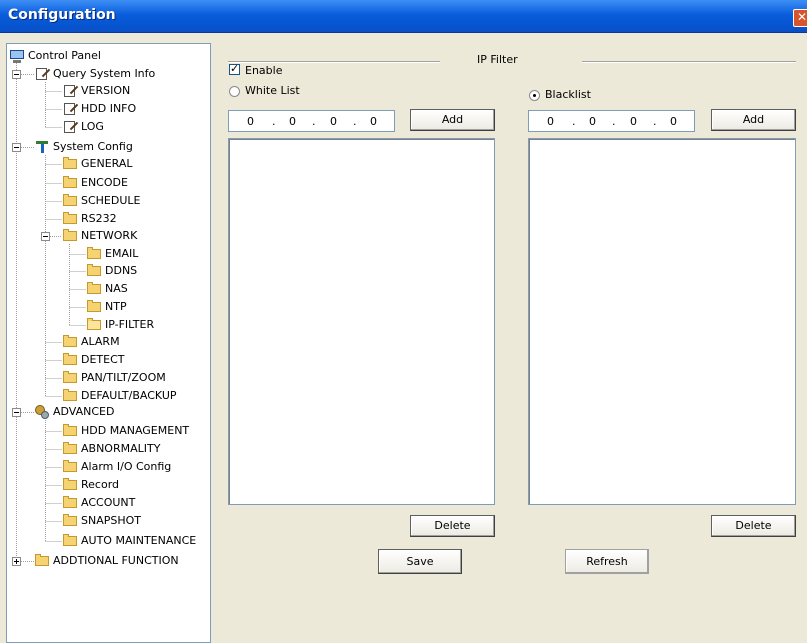  What do you see at coordinates (452, 120) in the screenshot?
I see `whitelist-add-button: Add` at bounding box center [452, 120].